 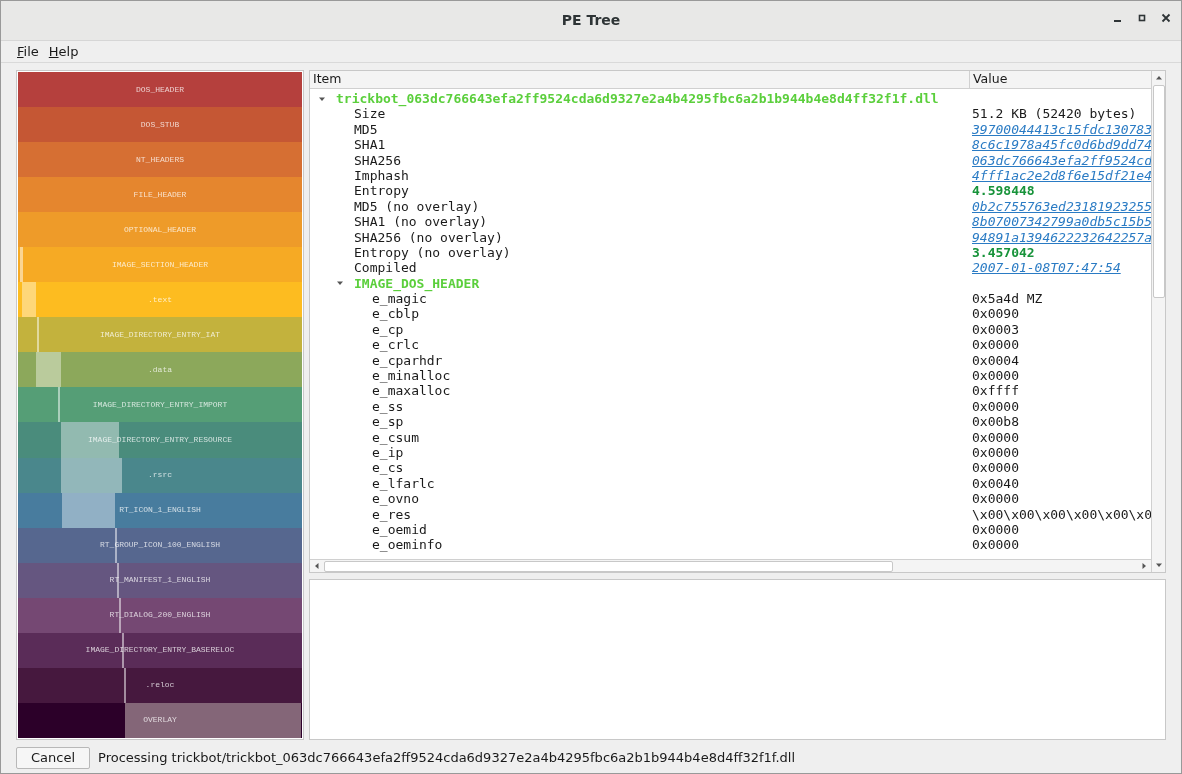 I want to click on field-name: e_res, so click(x=392, y=514).